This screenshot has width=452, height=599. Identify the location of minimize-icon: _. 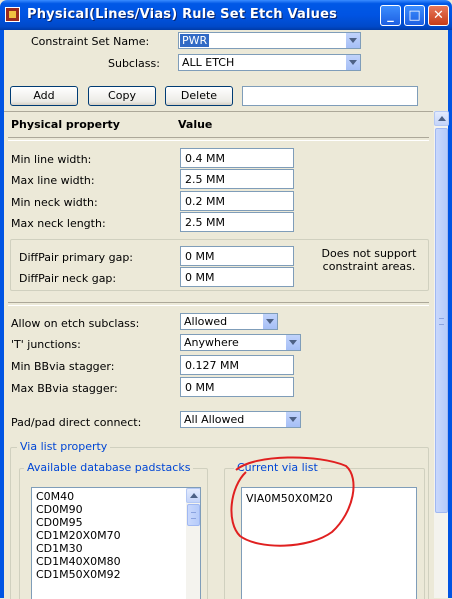
(390, 15).